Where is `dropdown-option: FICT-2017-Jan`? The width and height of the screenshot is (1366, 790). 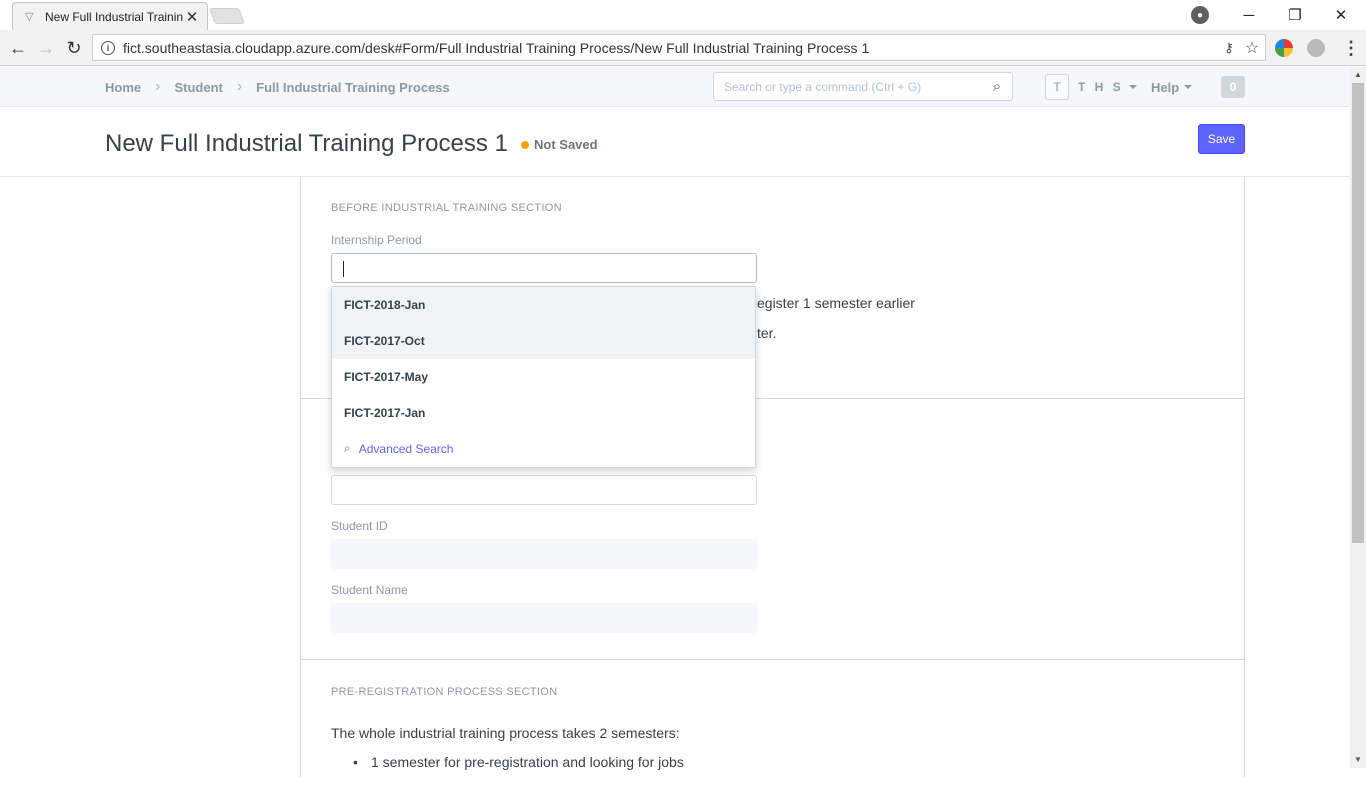
dropdown-option: FICT-2017-Jan is located at coordinates (543, 413).